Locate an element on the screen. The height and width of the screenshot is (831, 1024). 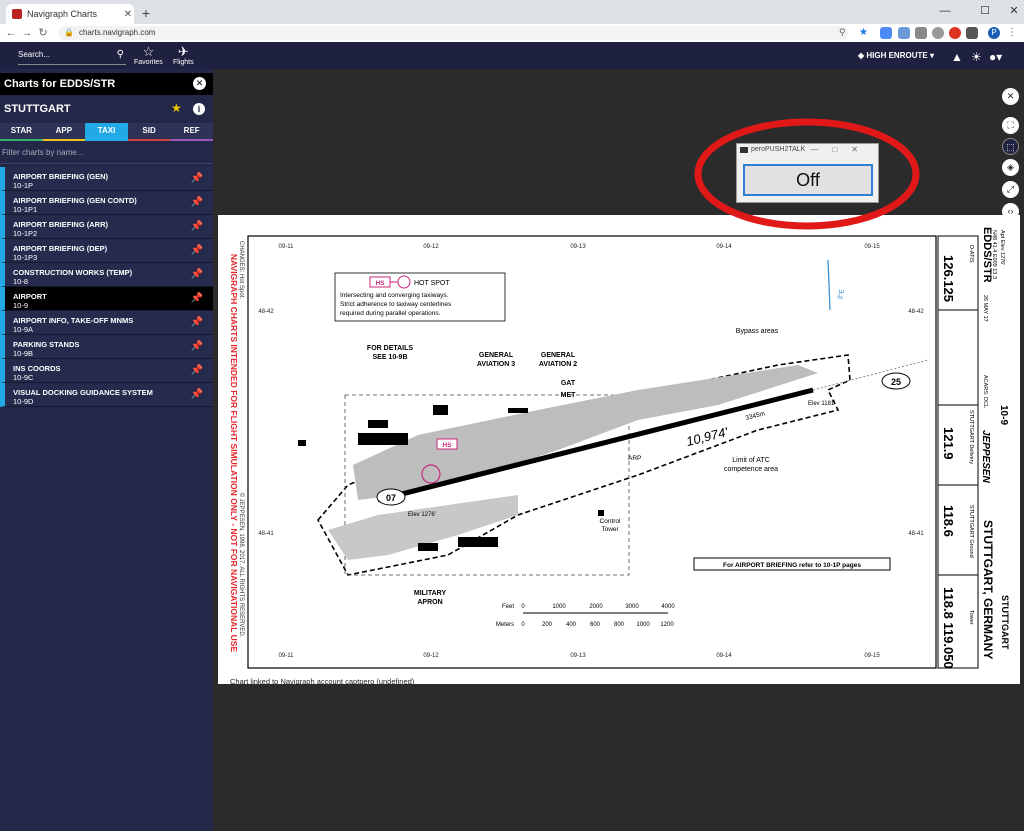
chart-name: INS COORDS is located at coordinates (37, 368).